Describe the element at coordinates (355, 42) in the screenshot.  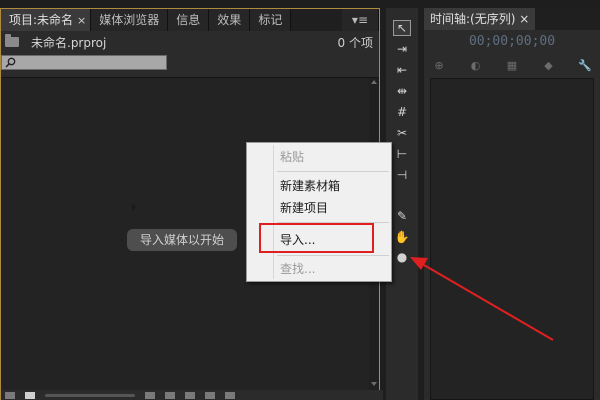
I see `item-count: 0 个项` at that location.